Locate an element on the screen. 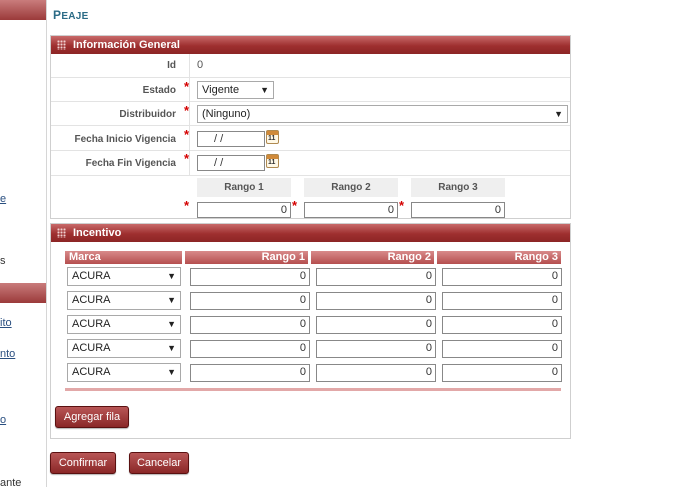 The width and height of the screenshot is (680, 489). add-row-button: Agregar fila is located at coordinates (92, 417).